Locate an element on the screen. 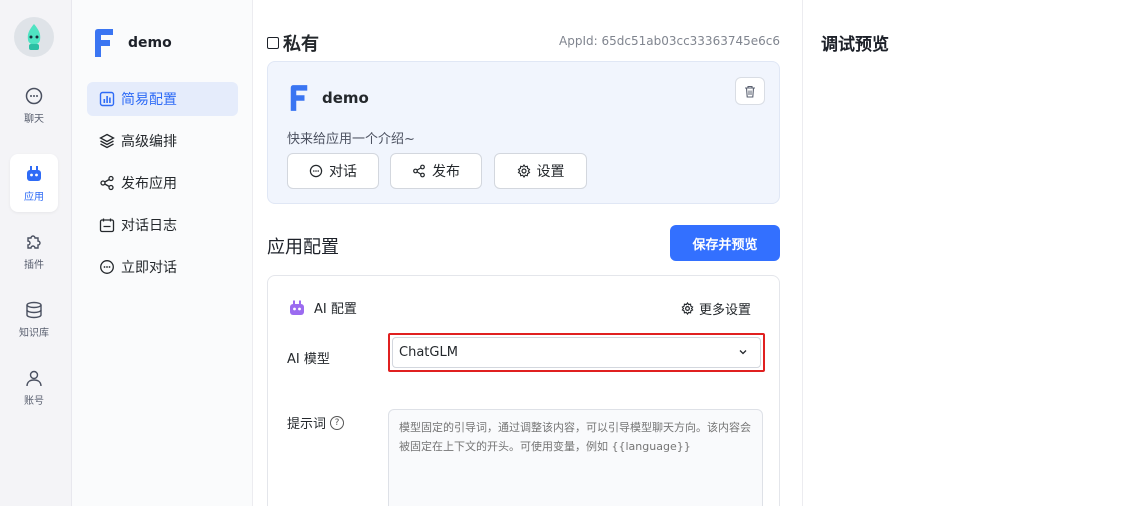 The height and width of the screenshot is (506, 1141). app-info-card: demo 快来给应用一个介绍~ 对话 发布 设置 is located at coordinates (523, 132).